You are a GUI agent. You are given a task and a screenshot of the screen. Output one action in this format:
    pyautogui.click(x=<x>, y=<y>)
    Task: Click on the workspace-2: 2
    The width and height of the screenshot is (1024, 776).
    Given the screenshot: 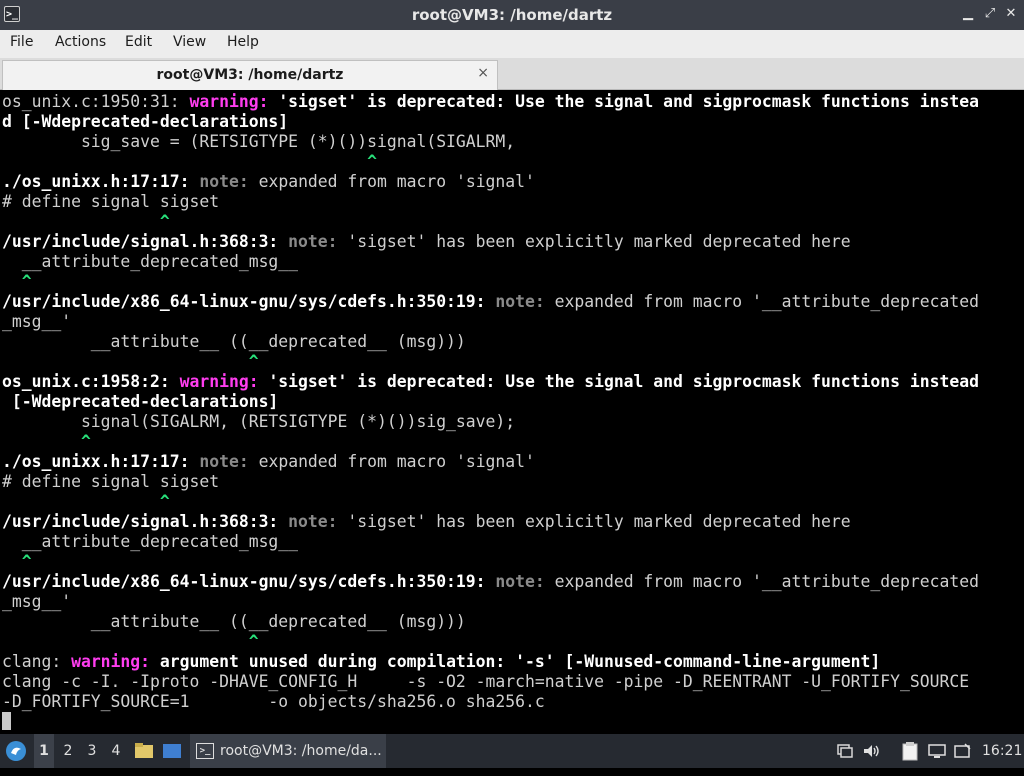 What is the action you would take?
    pyautogui.click(x=68, y=751)
    